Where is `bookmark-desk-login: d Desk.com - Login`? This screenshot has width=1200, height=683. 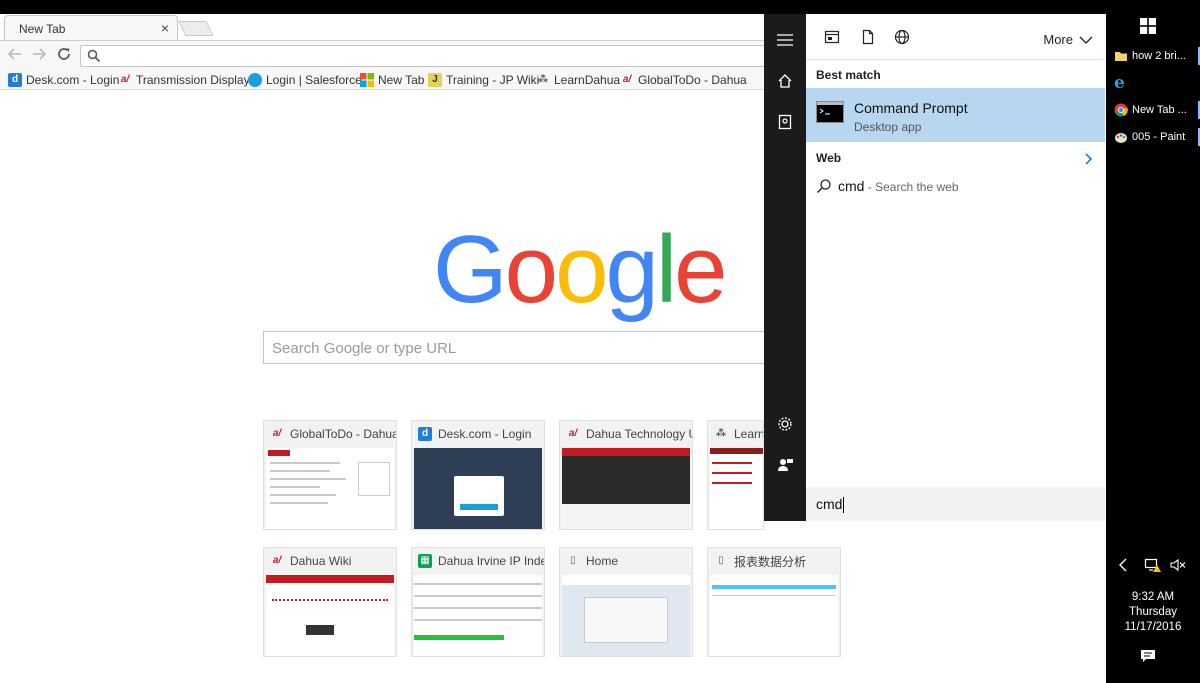
bookmark-desk-login: d Desk.com - Login is located at coordinates (63, 80).